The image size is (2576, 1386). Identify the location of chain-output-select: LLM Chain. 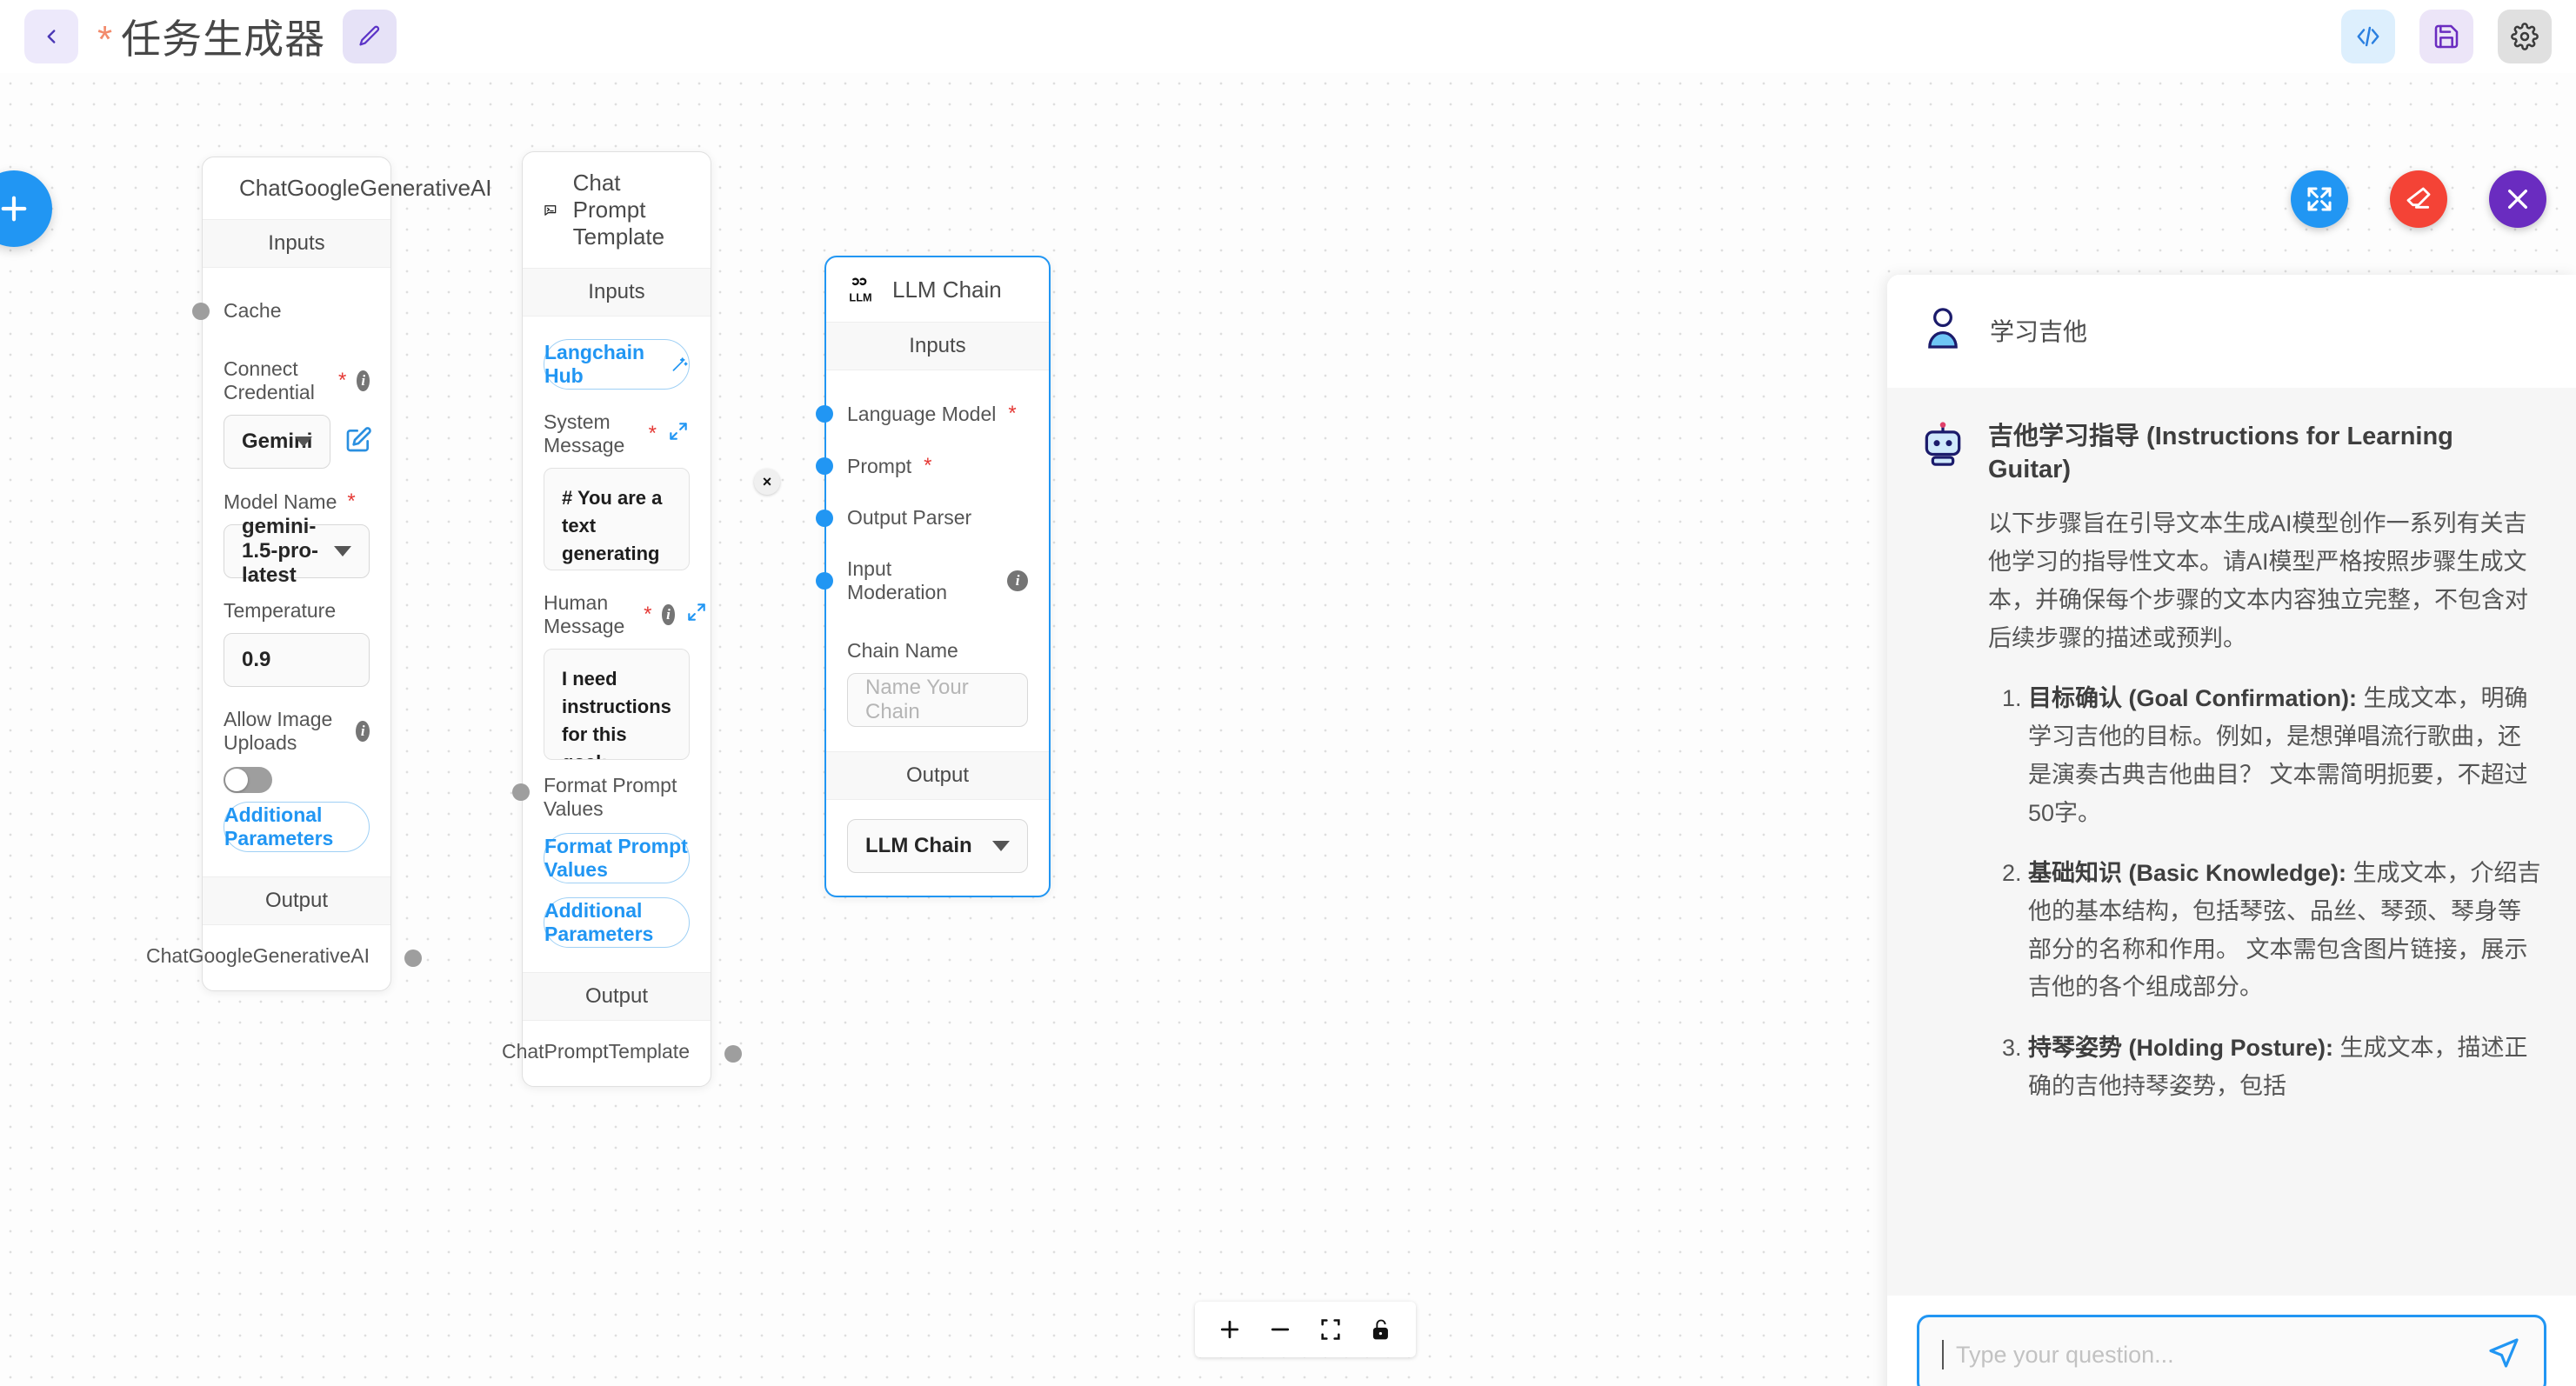
(938, 846).